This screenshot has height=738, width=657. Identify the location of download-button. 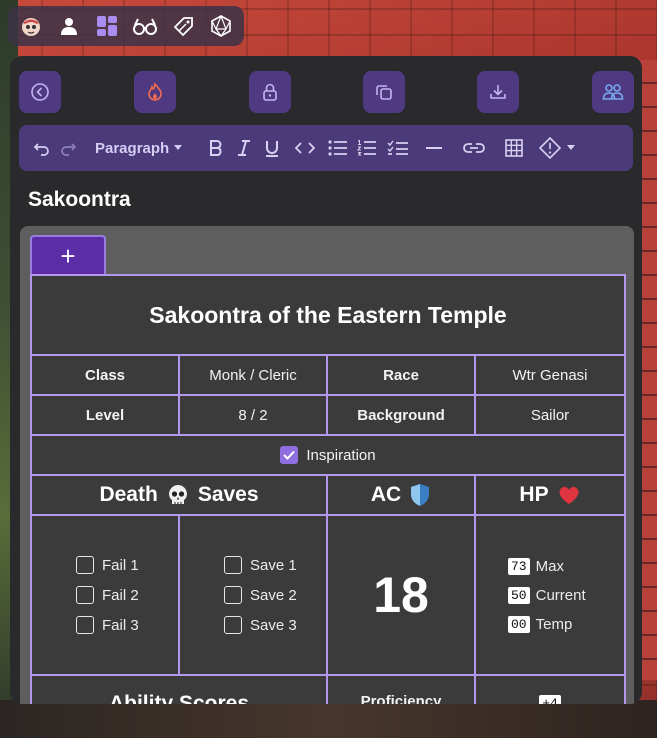
(498, 92).